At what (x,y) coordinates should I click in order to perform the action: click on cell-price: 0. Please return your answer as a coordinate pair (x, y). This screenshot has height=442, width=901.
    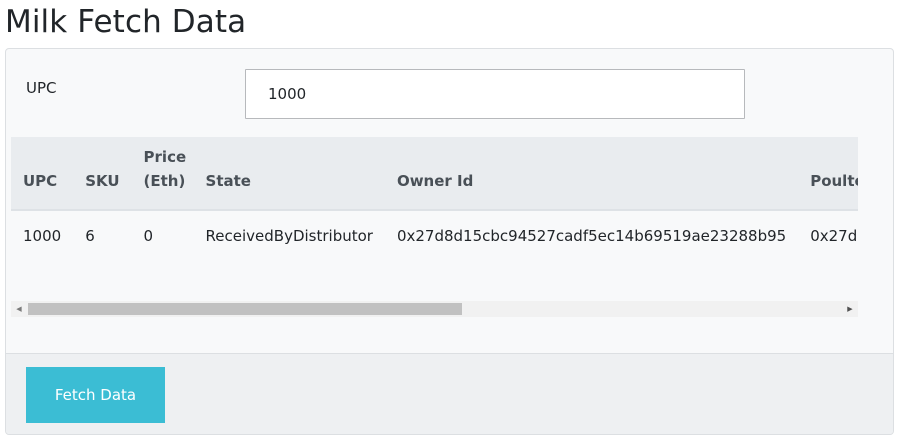
    Looking at the image, I should click on (148, 236).